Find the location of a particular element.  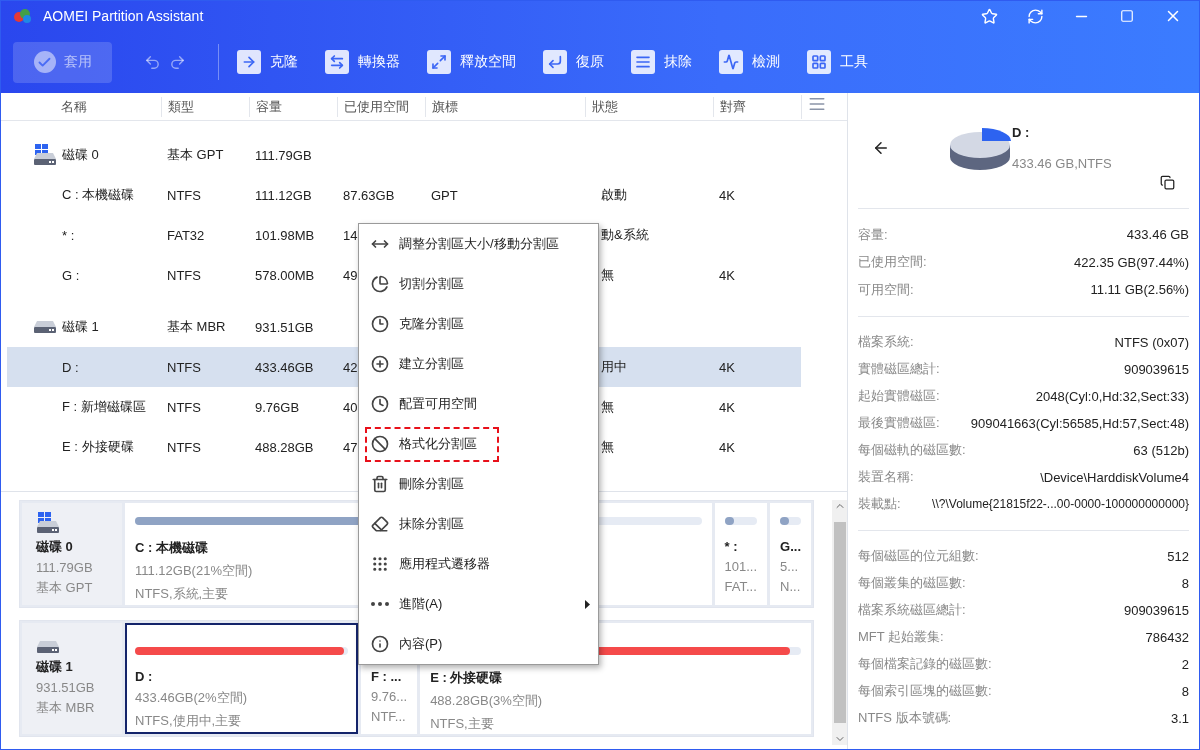

toolbar-button: 復原 is located at coordinates (573, 62).